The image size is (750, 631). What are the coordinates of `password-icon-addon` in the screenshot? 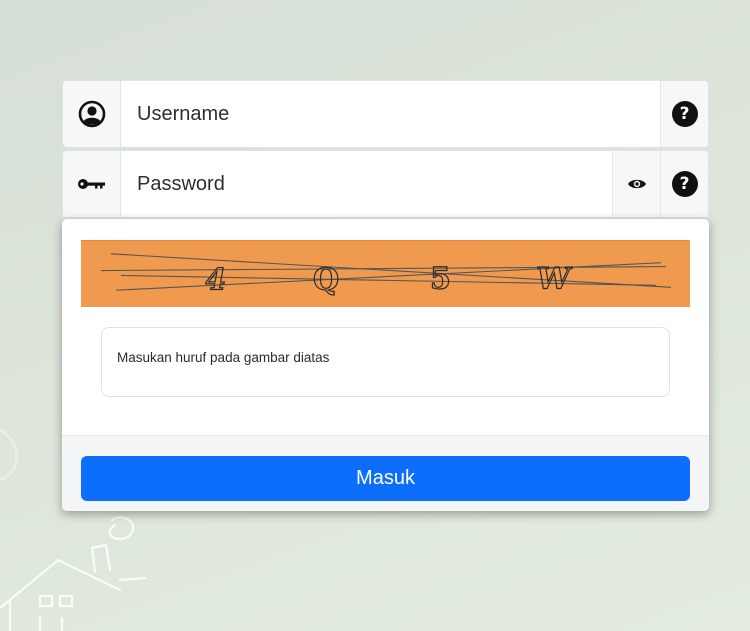 It's located at (92, 184).